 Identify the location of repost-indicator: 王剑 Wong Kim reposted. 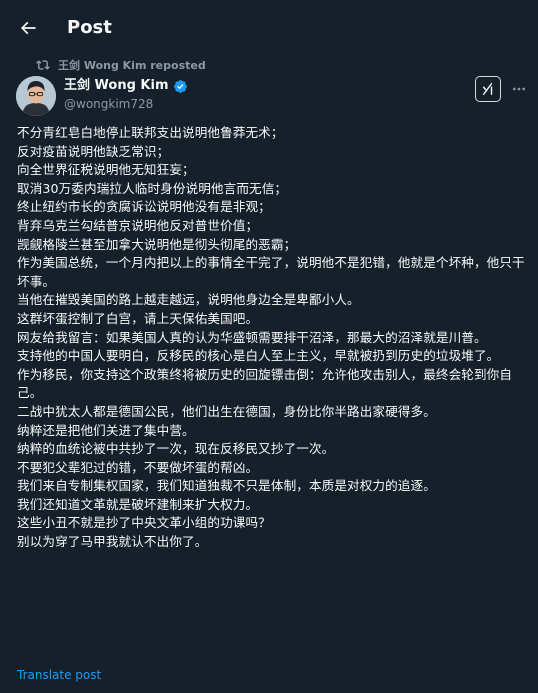
(121, 65).